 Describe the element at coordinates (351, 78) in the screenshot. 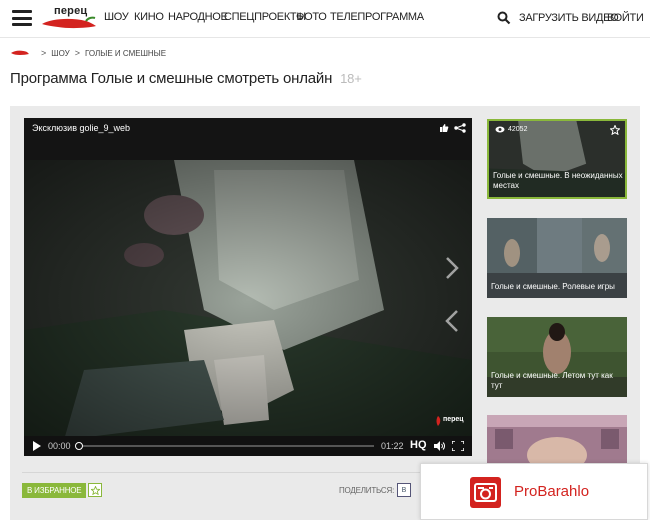

I see `age-rating: 18+` at that location.